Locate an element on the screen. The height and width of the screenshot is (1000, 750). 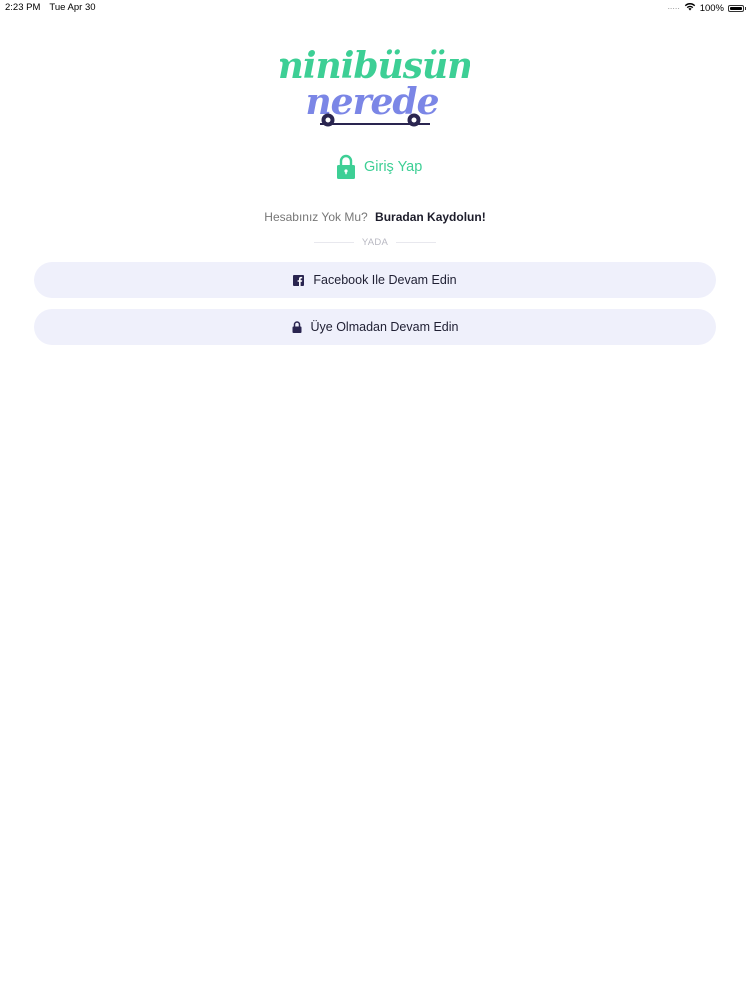
or-divider: YADA is located at coordinates (375, 242).